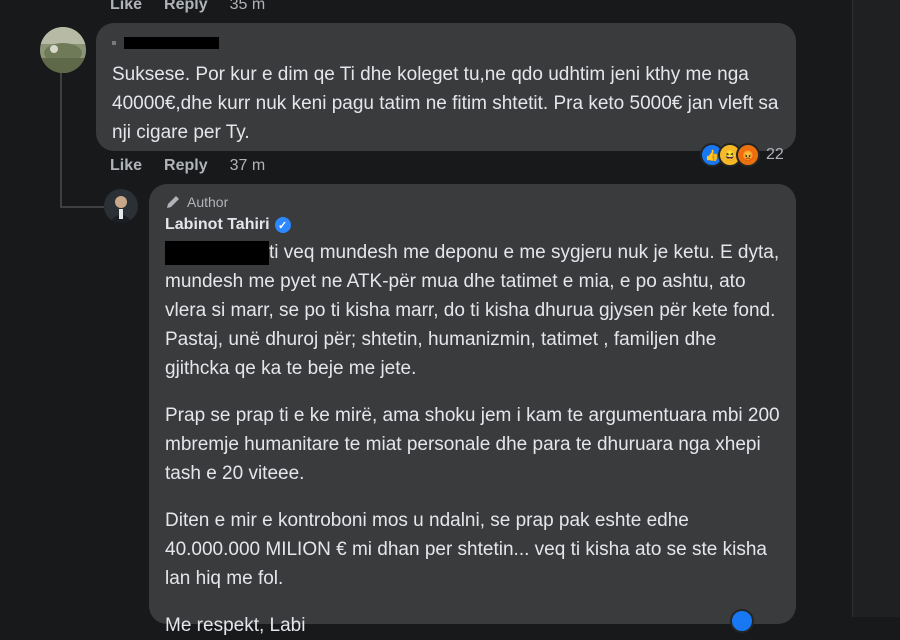  Describe the element at coordinates (742, 621) in the screenshot. I see `reply-reaction` at that location.